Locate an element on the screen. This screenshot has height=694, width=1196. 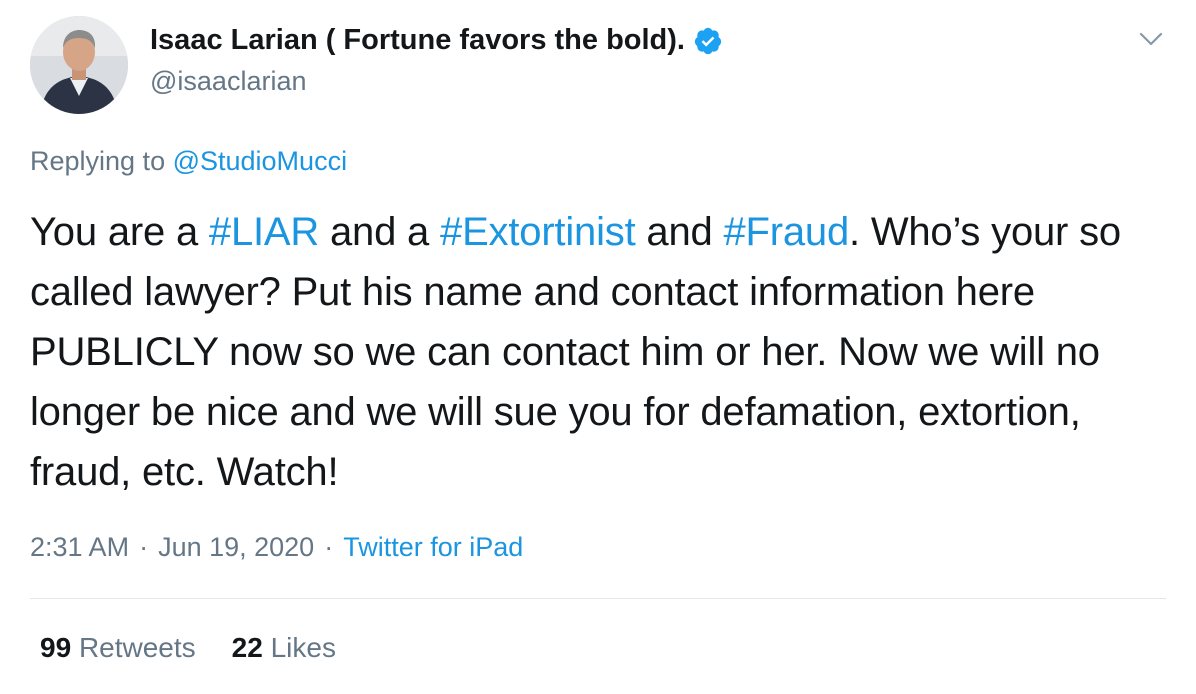
divider is located at coordinates (598, 598).